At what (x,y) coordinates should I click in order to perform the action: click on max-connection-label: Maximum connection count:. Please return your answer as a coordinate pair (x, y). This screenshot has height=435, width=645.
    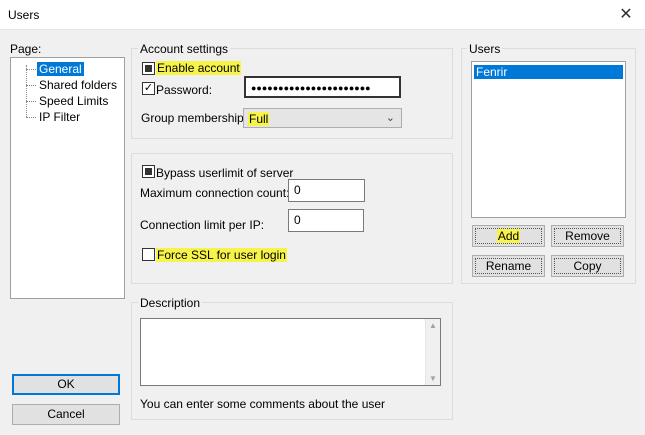
    Looking at the image, I should click on (215, 193).